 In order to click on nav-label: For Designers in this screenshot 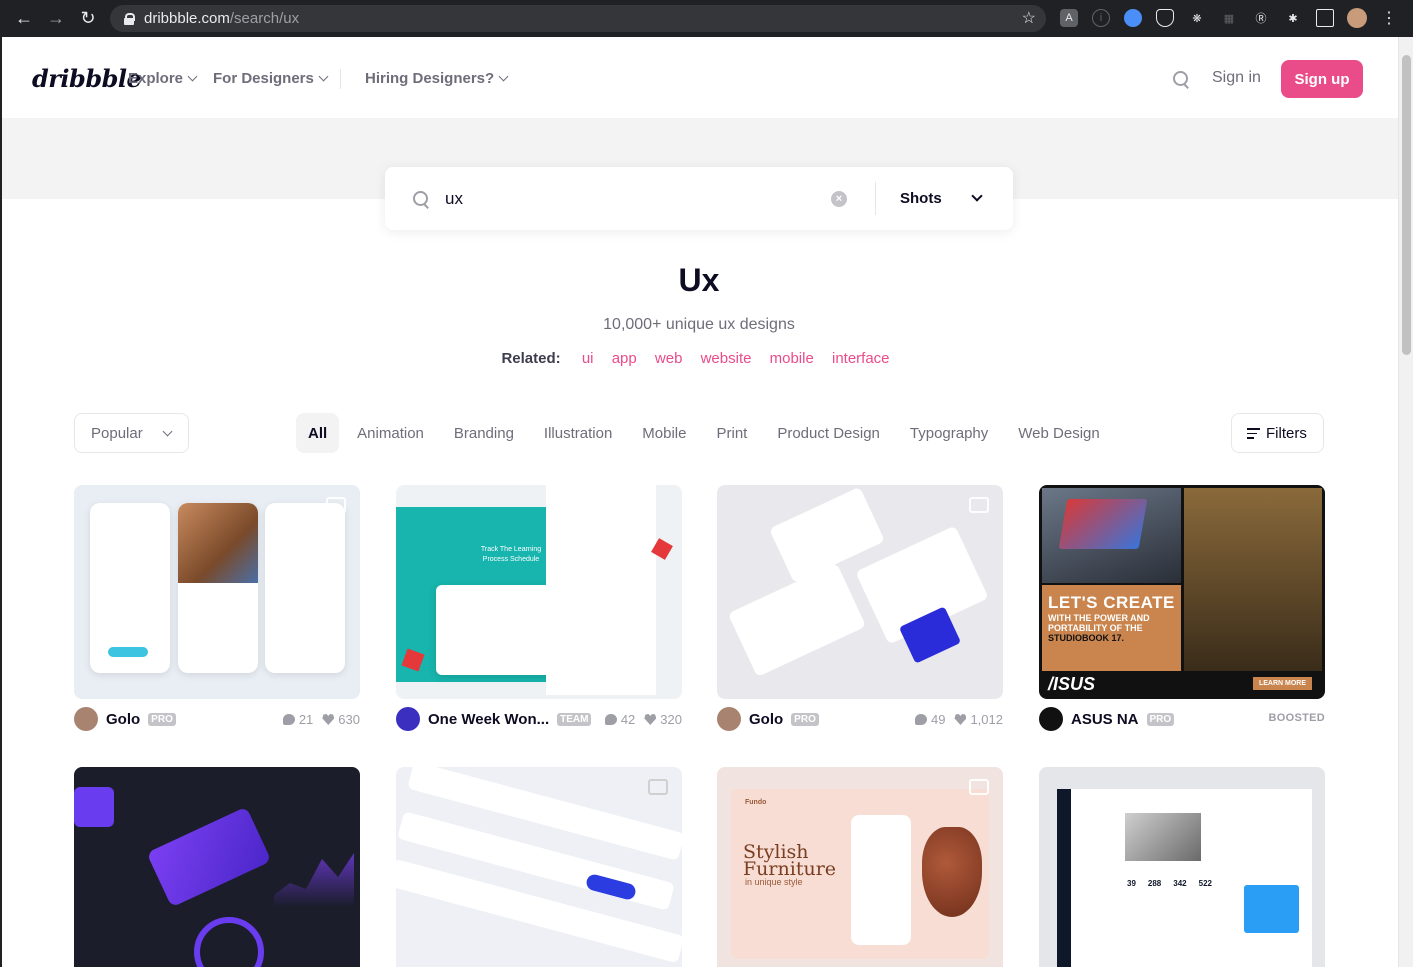, I will do `click(263, 78)`.